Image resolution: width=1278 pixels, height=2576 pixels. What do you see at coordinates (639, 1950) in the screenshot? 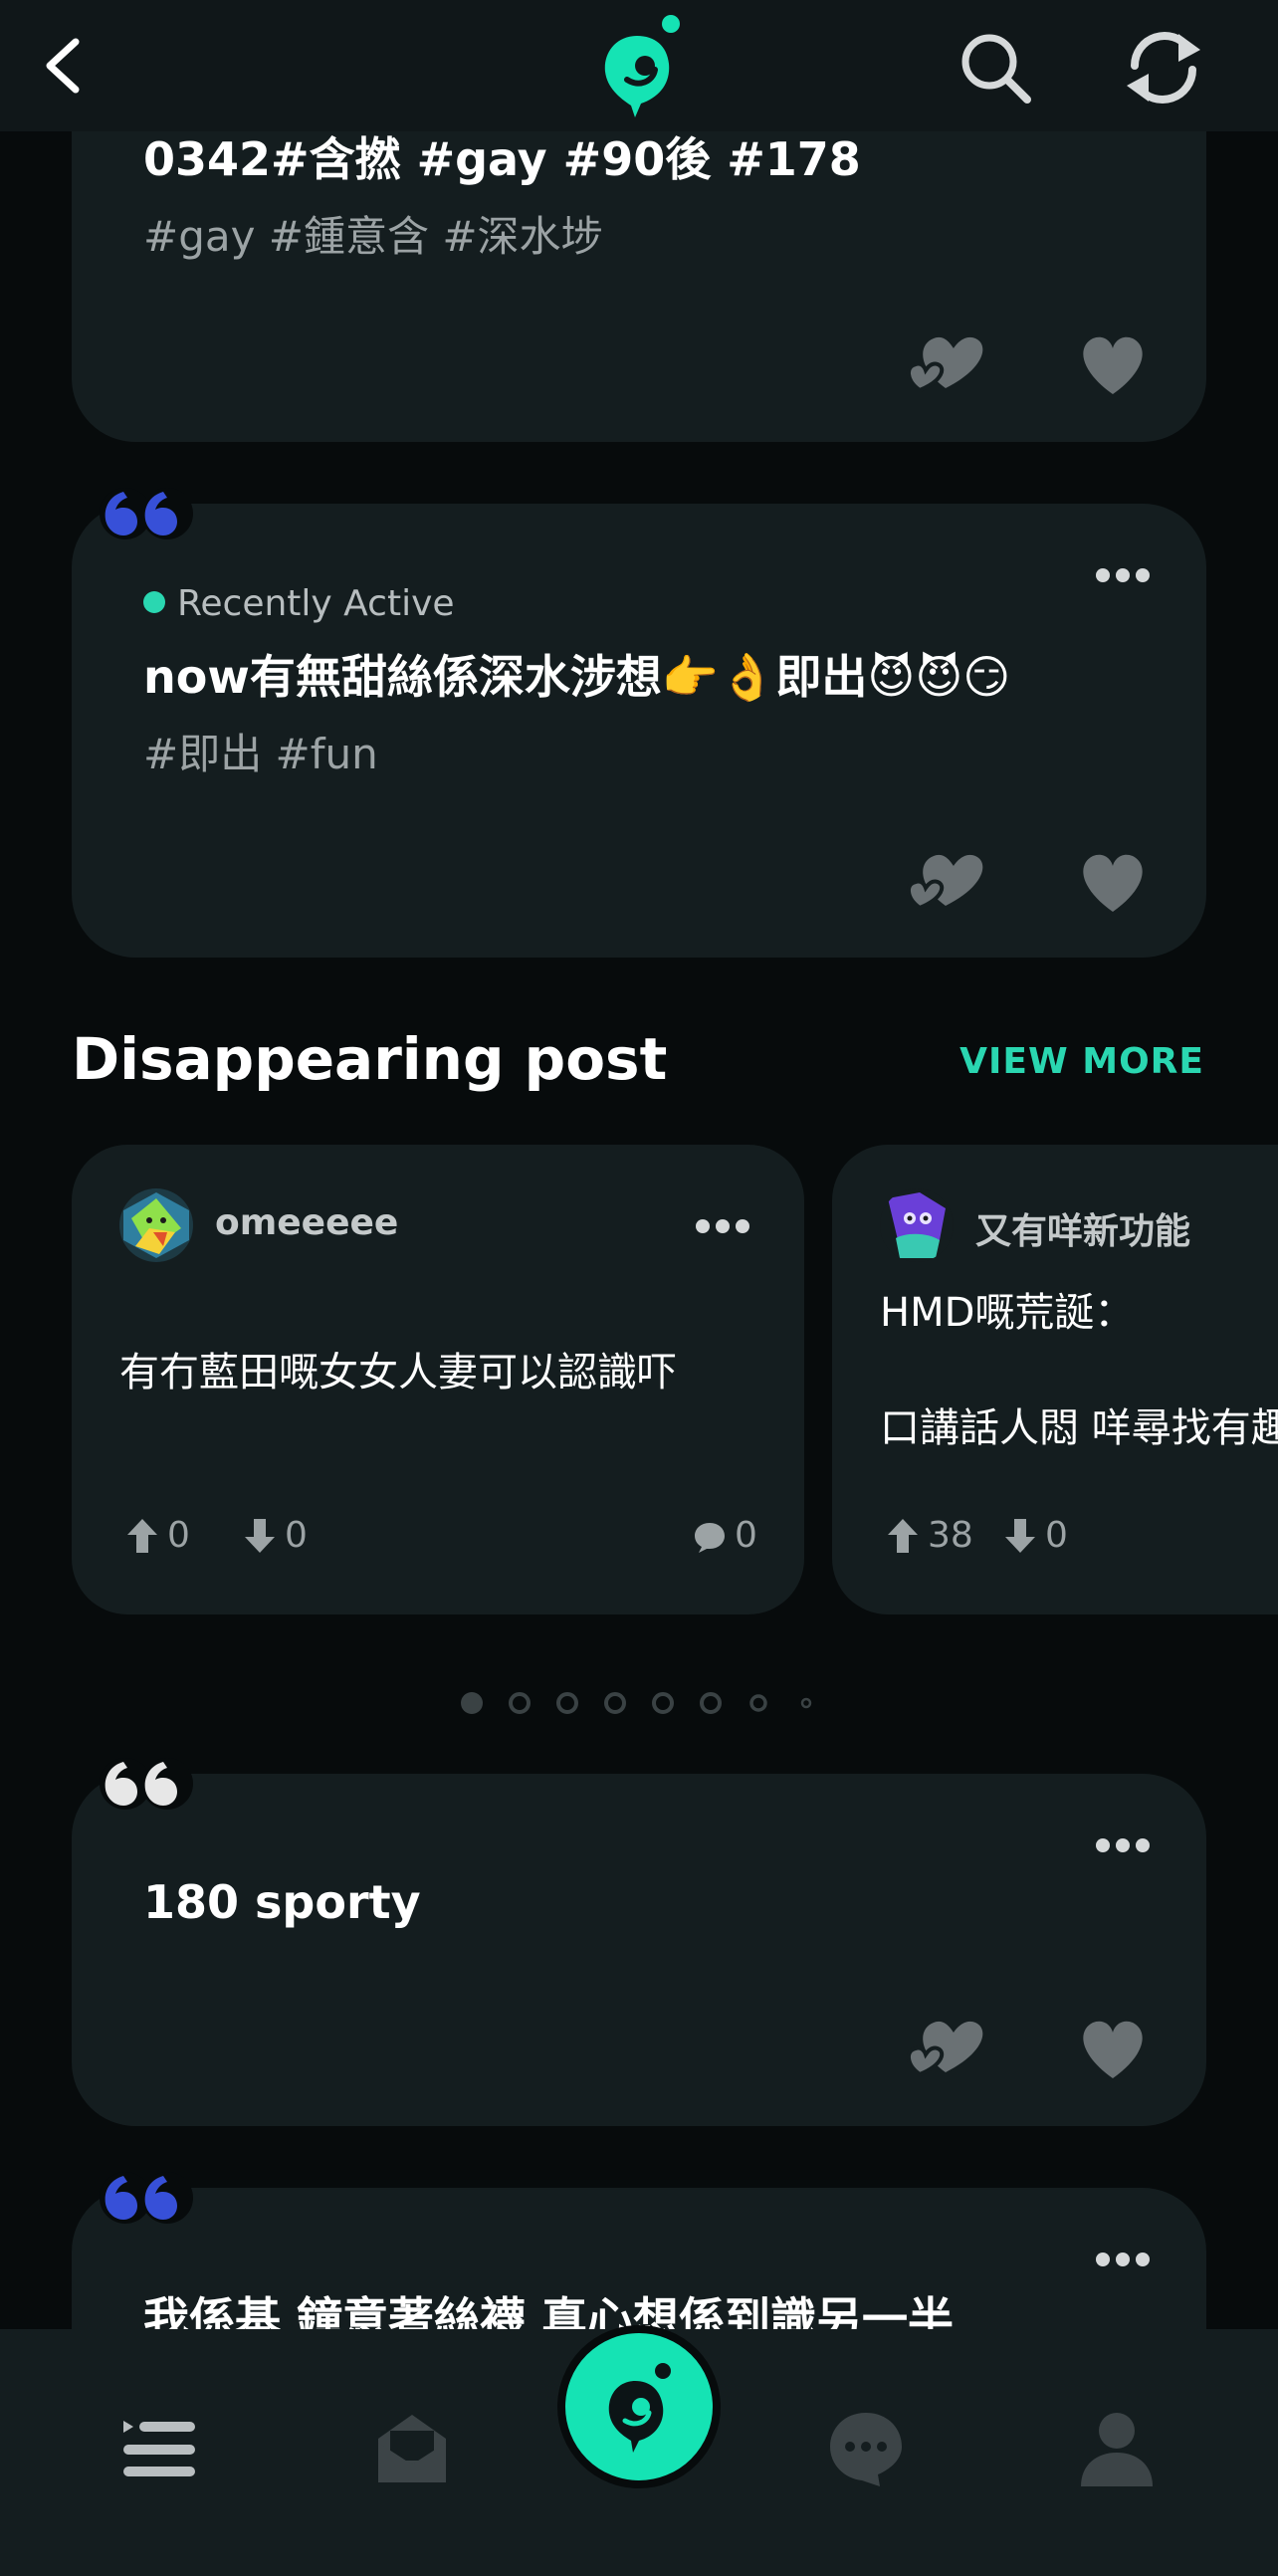
I see `feed-card: 180 sporty` at bounding box center [639, 1950].